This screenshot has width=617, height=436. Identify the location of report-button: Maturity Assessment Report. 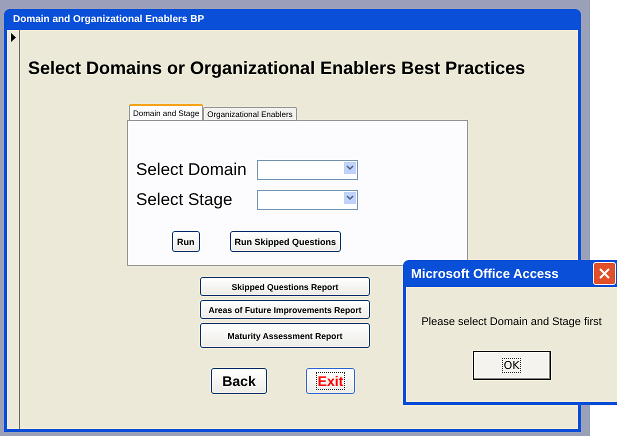
(285, 335).